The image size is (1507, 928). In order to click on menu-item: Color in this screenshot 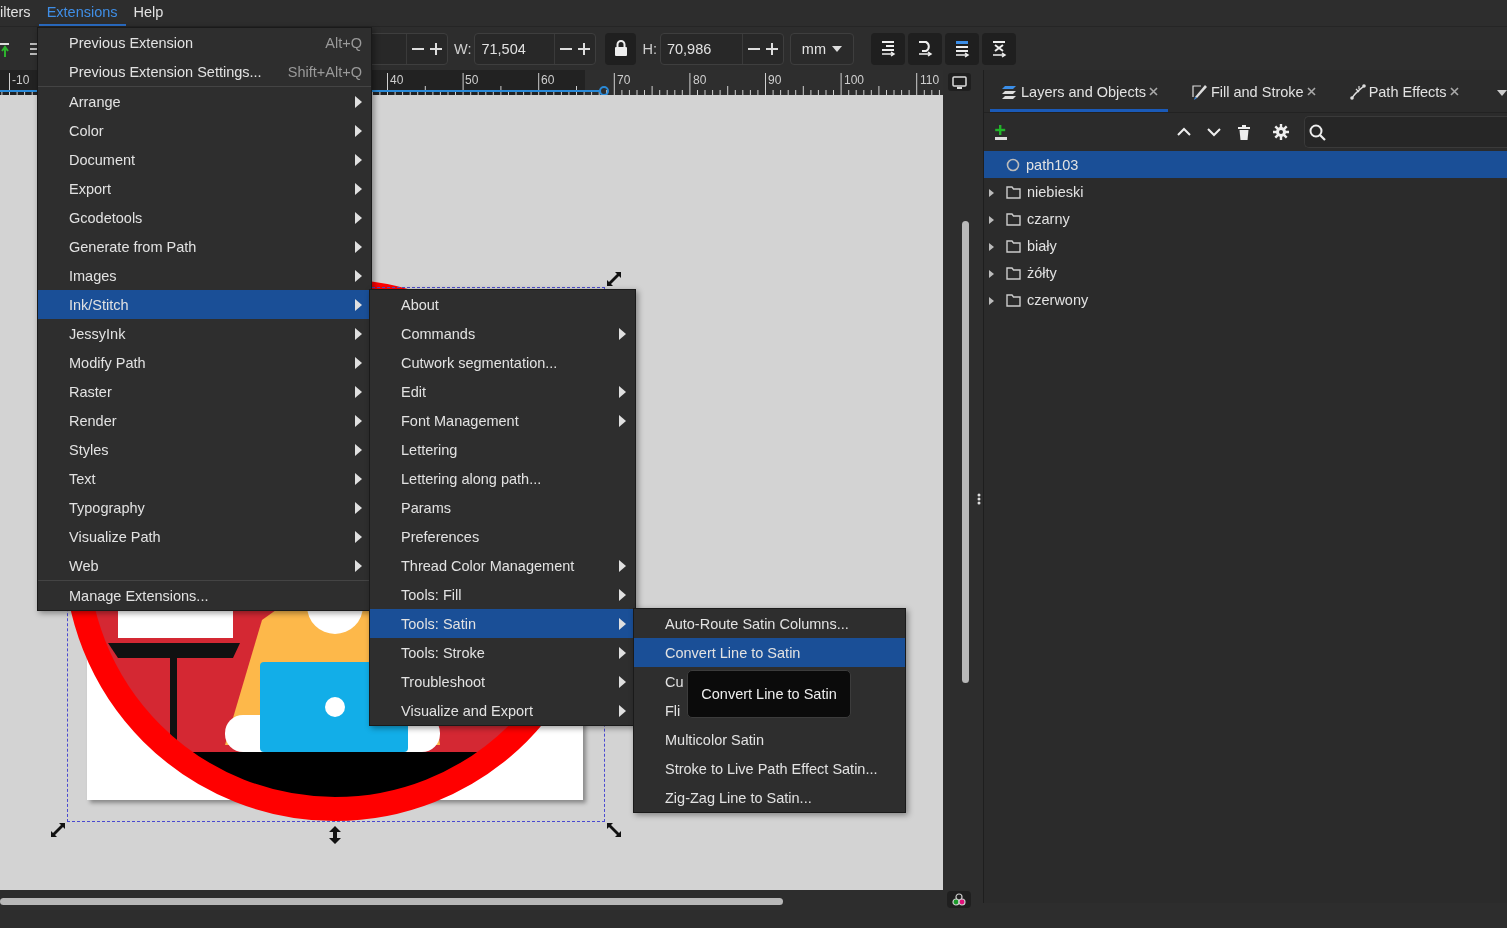, I will do `click(204, 130)`.